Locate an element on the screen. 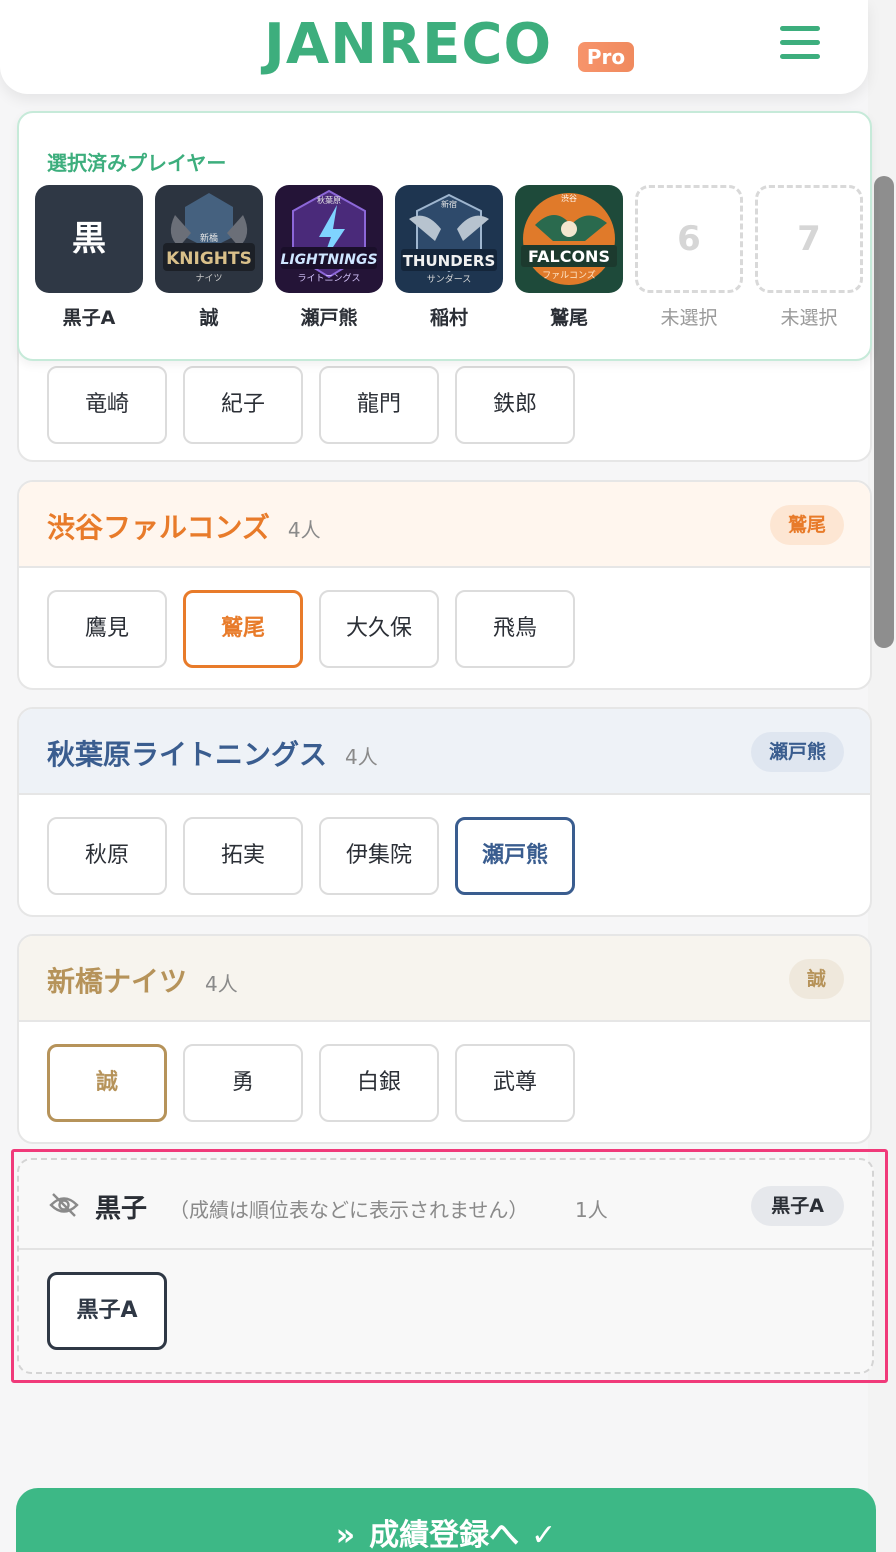  hamburger-menu-icon is located at coordinates (800, 46).